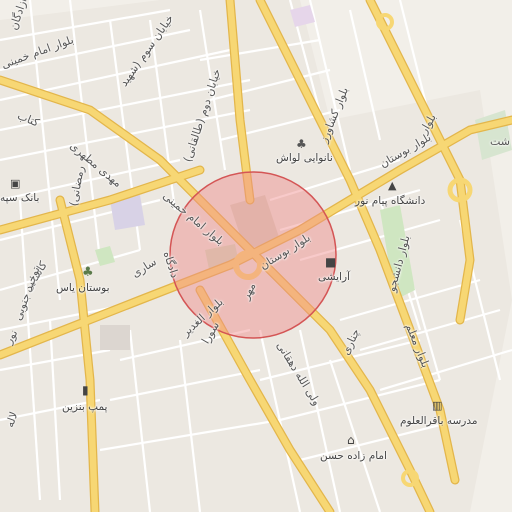  What do you see at coordinates (500, 141) in the screenshot?
I see `road-label-sht-edge: شت` at bounding box center [500, 141].